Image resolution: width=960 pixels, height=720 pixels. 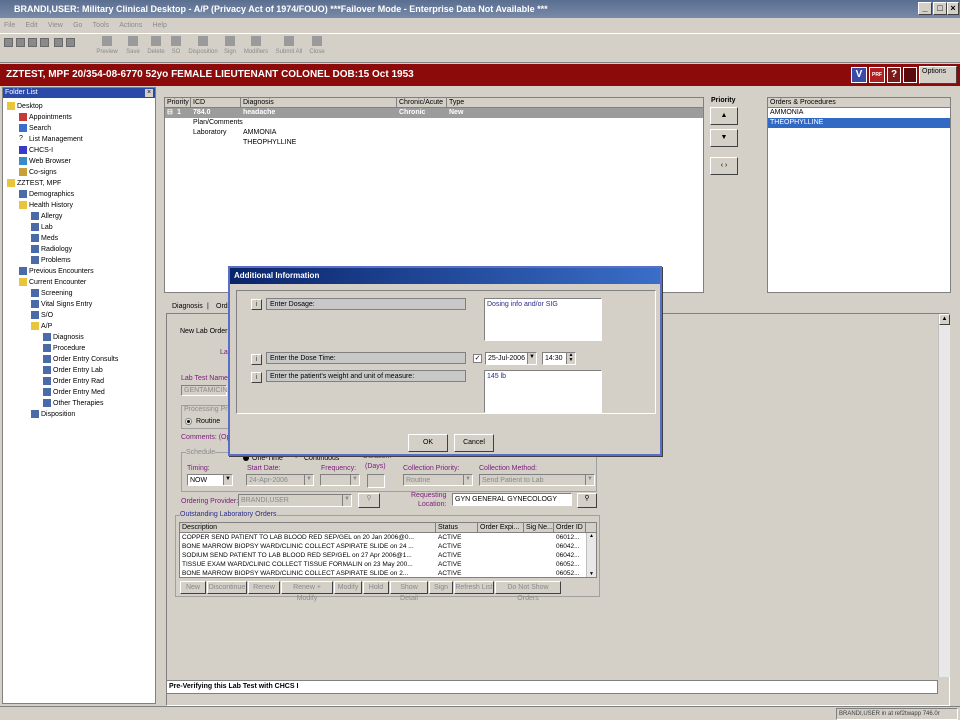 What do you see at coordinates (724, 166) in the screenshot?
I see `priority-swap-button: ‹ ›` at bounding box center [724, 166].